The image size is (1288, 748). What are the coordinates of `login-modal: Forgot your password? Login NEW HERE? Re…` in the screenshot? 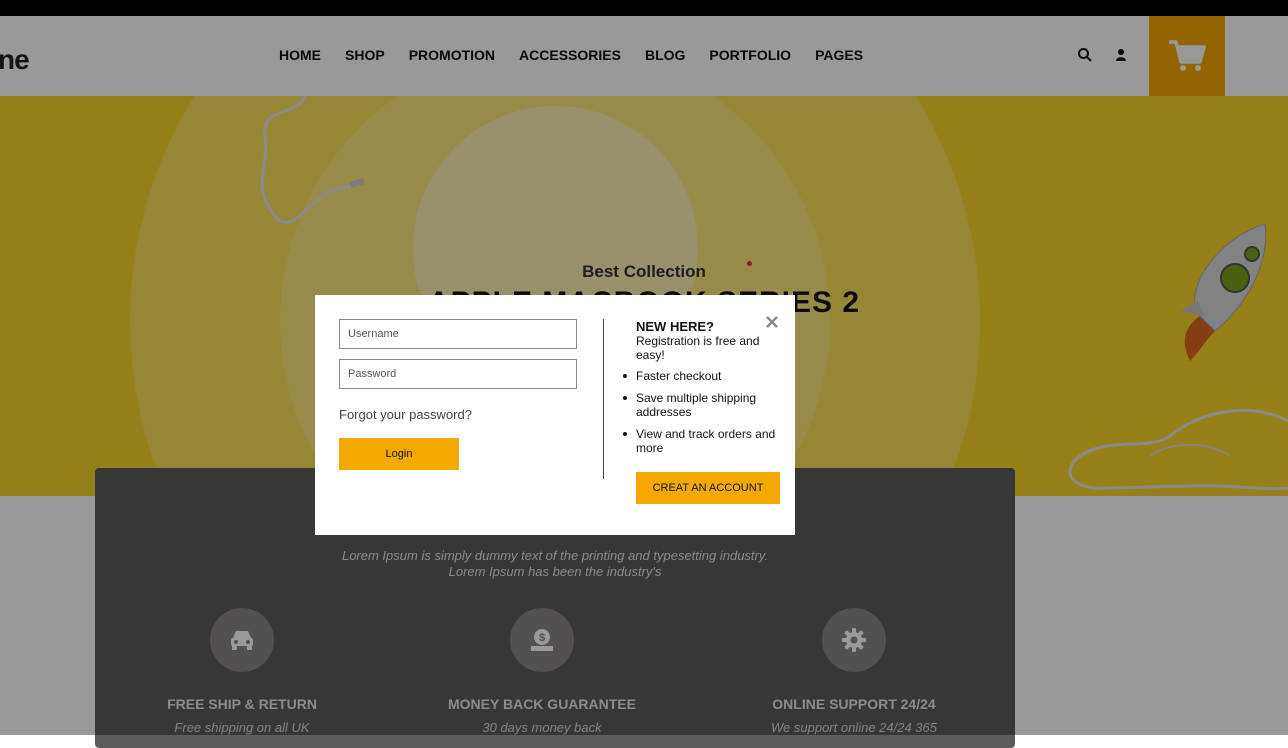 It's located at (555, 415).